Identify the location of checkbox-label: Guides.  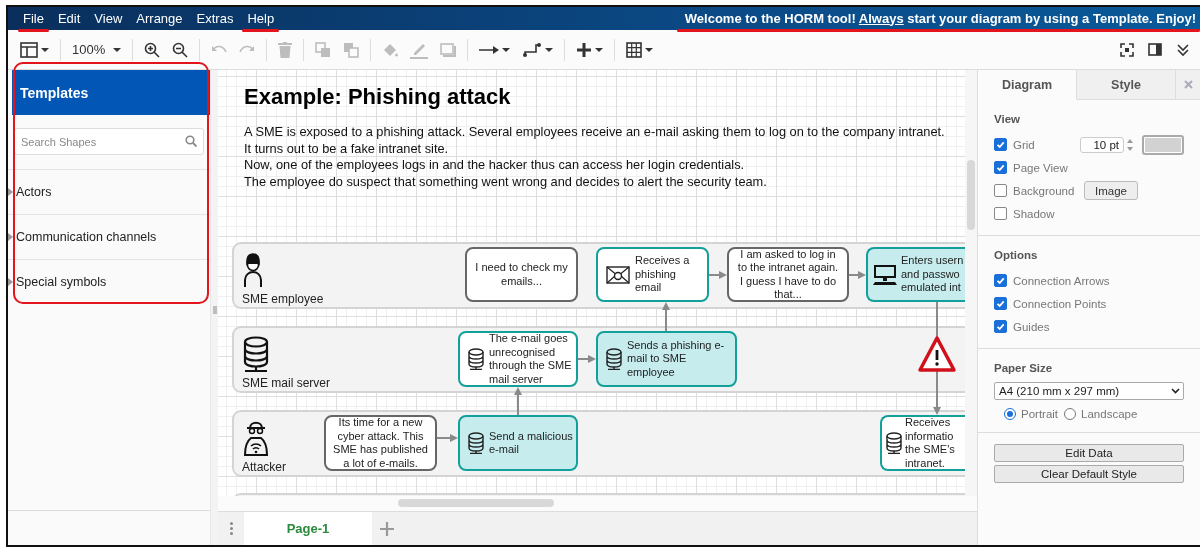
(1031, 326).